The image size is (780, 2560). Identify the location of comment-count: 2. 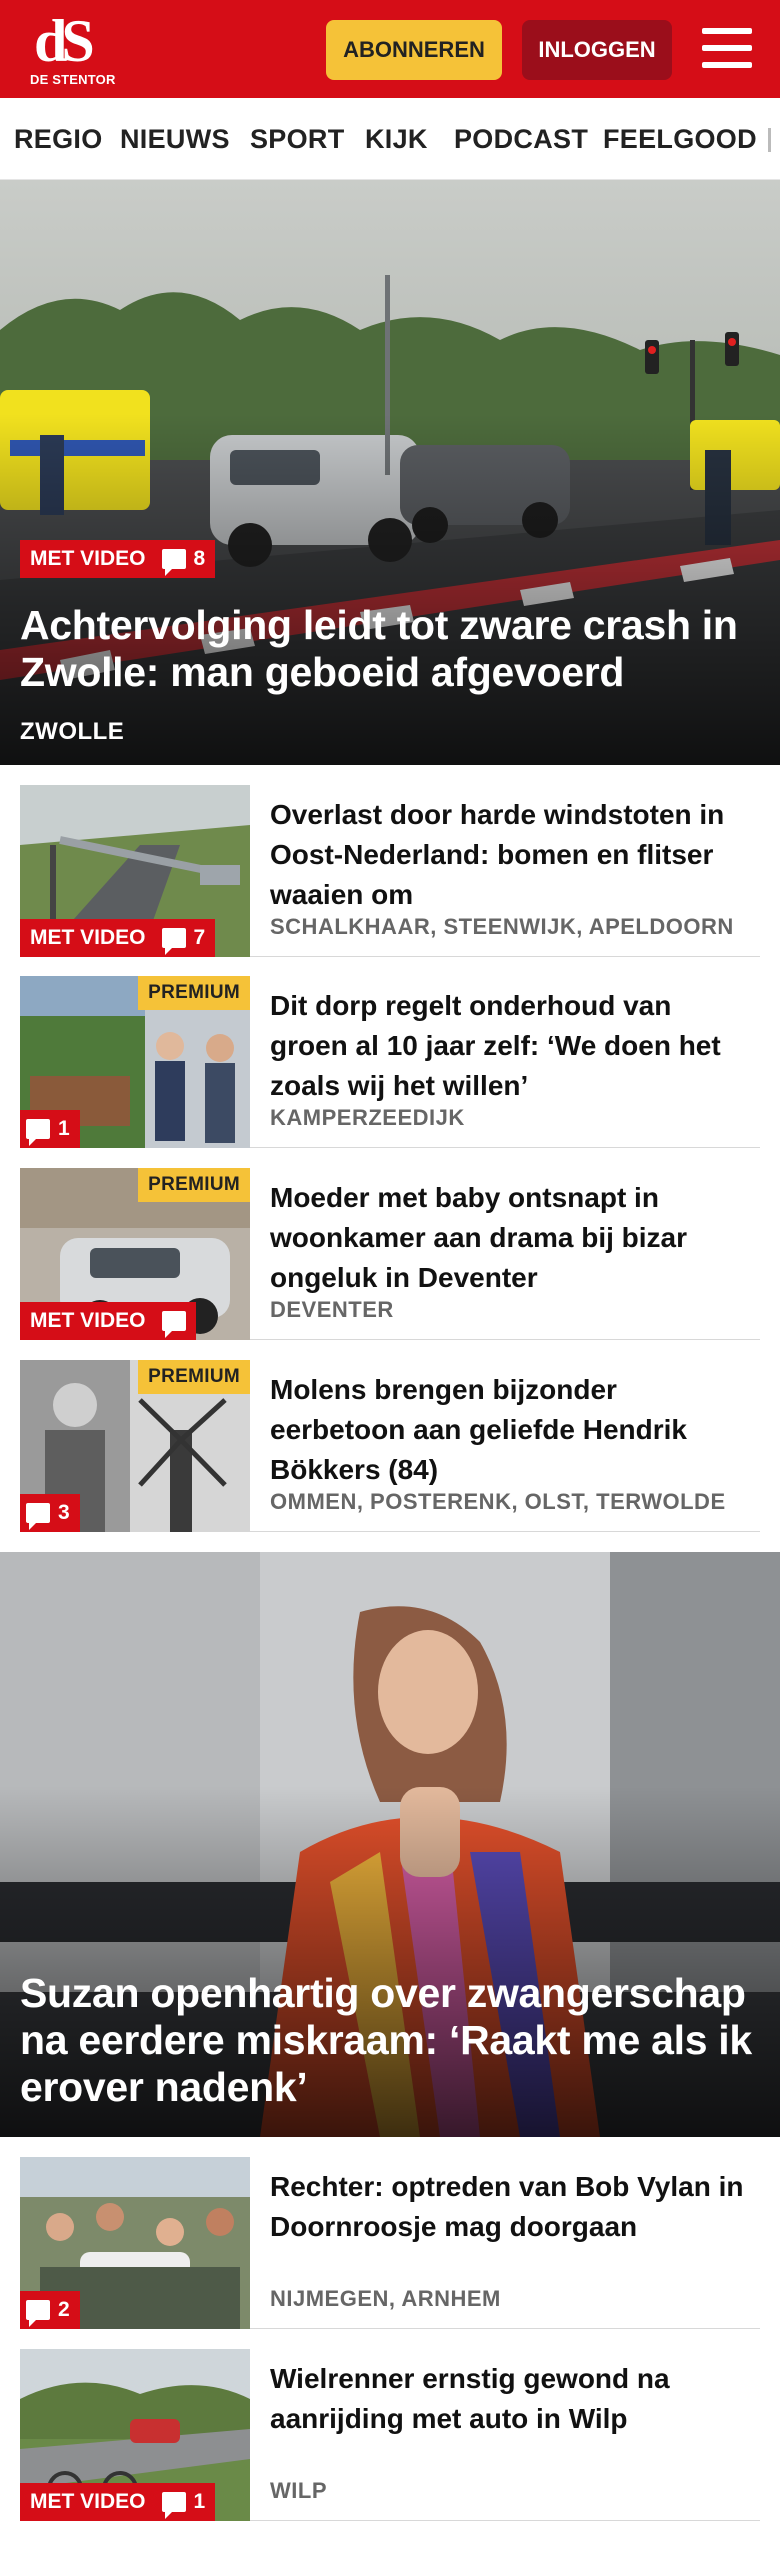
(64, 2309).